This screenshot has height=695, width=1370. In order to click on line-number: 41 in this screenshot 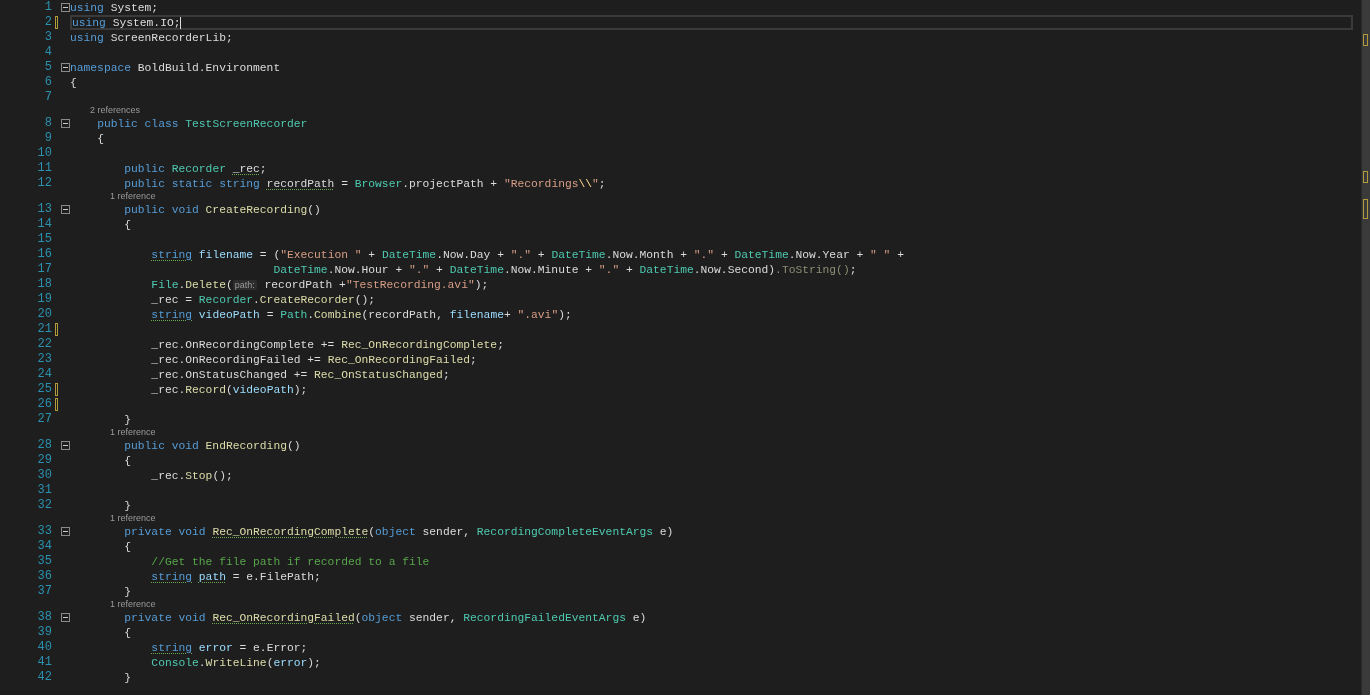, I will do `click(44, 662)`.